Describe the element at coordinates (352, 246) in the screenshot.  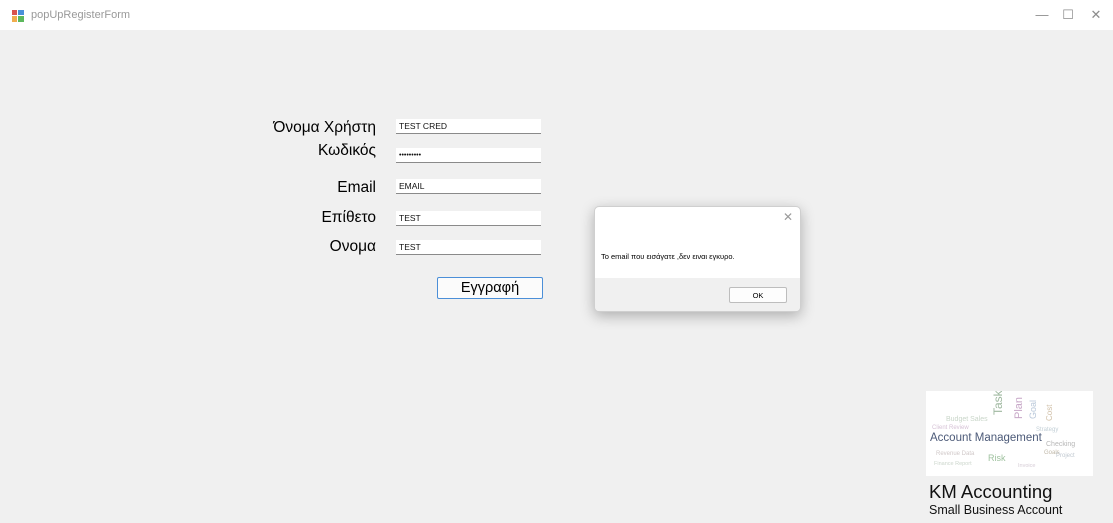
I see `firstname-label: Ονομα` at that location.